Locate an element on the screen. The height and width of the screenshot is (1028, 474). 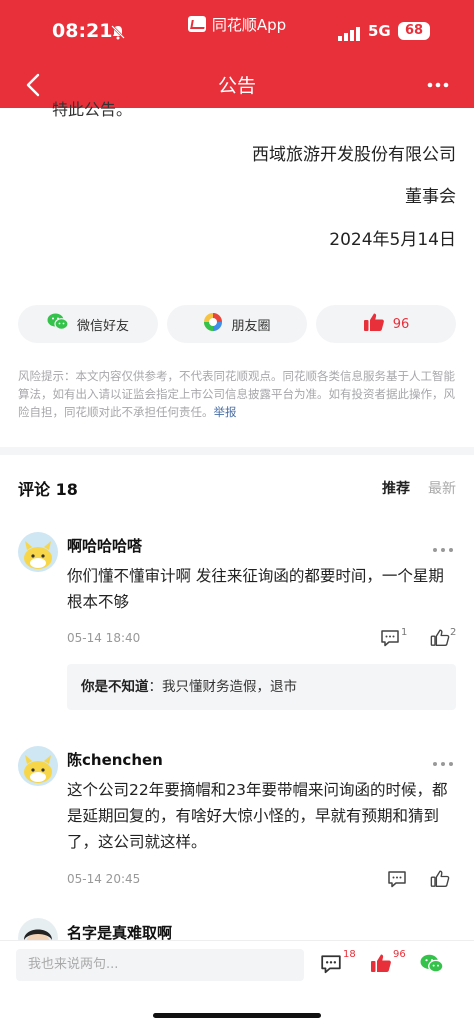
home-indicator is located at coordinates (237, 1015).